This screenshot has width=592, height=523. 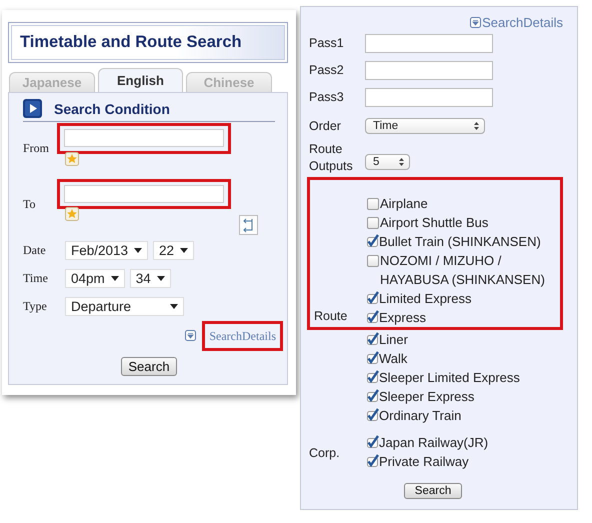 What do you see at coordinates (387, 162) in the screenshot?
I see `outputs-dropdown: 5` at bounding box center [387, 162].